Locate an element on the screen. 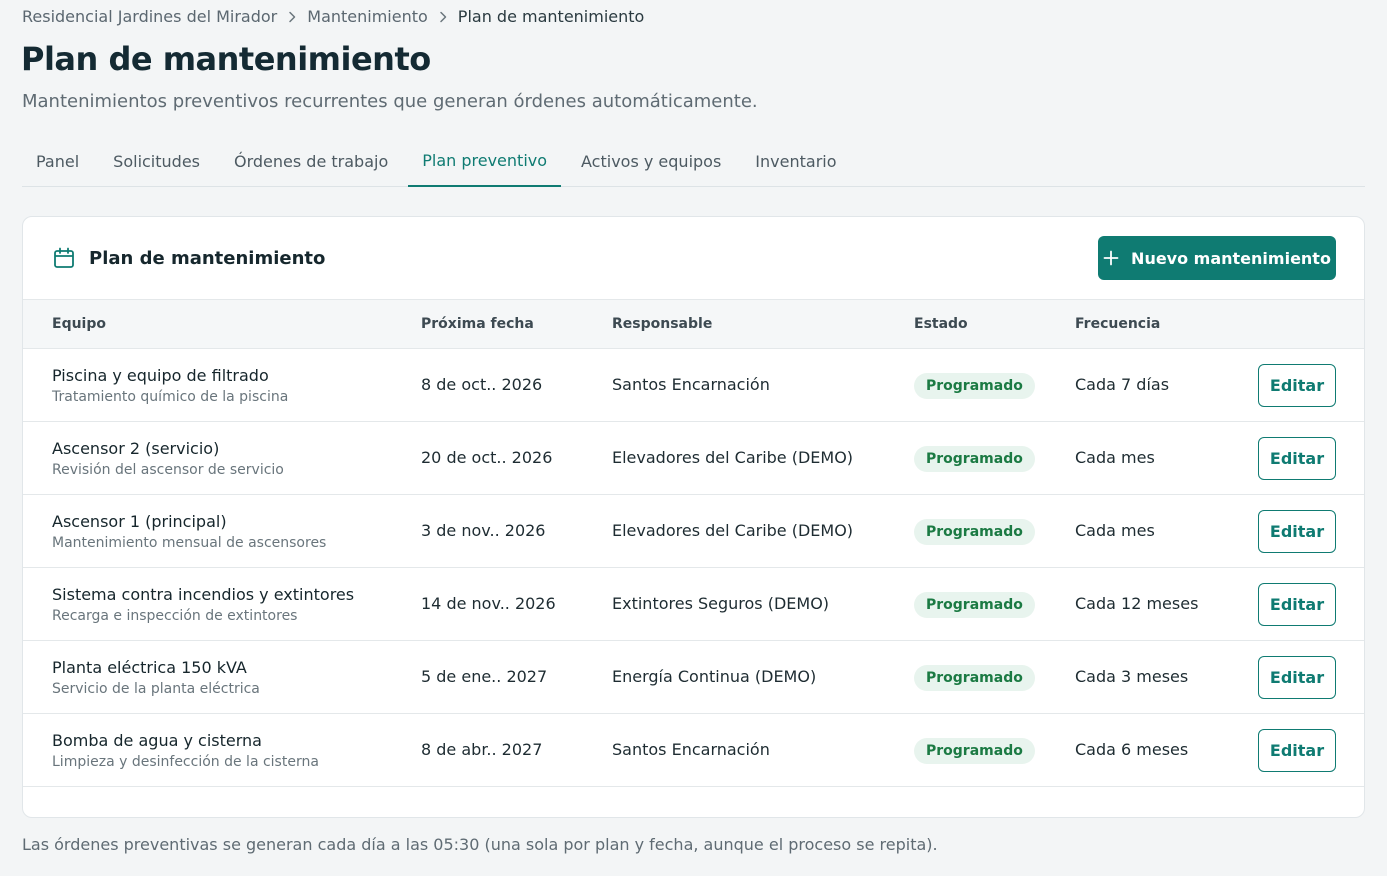 The height and width of the screenshot is (876, 1387). next-date: 3 de nov.. 2026 is located at coordinates (483, 530).